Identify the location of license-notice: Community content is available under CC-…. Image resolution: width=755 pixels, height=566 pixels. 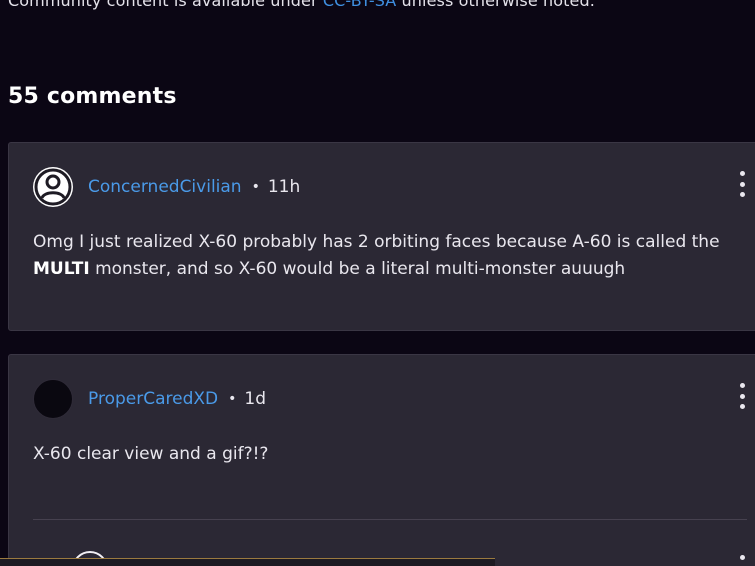
(301, 5).